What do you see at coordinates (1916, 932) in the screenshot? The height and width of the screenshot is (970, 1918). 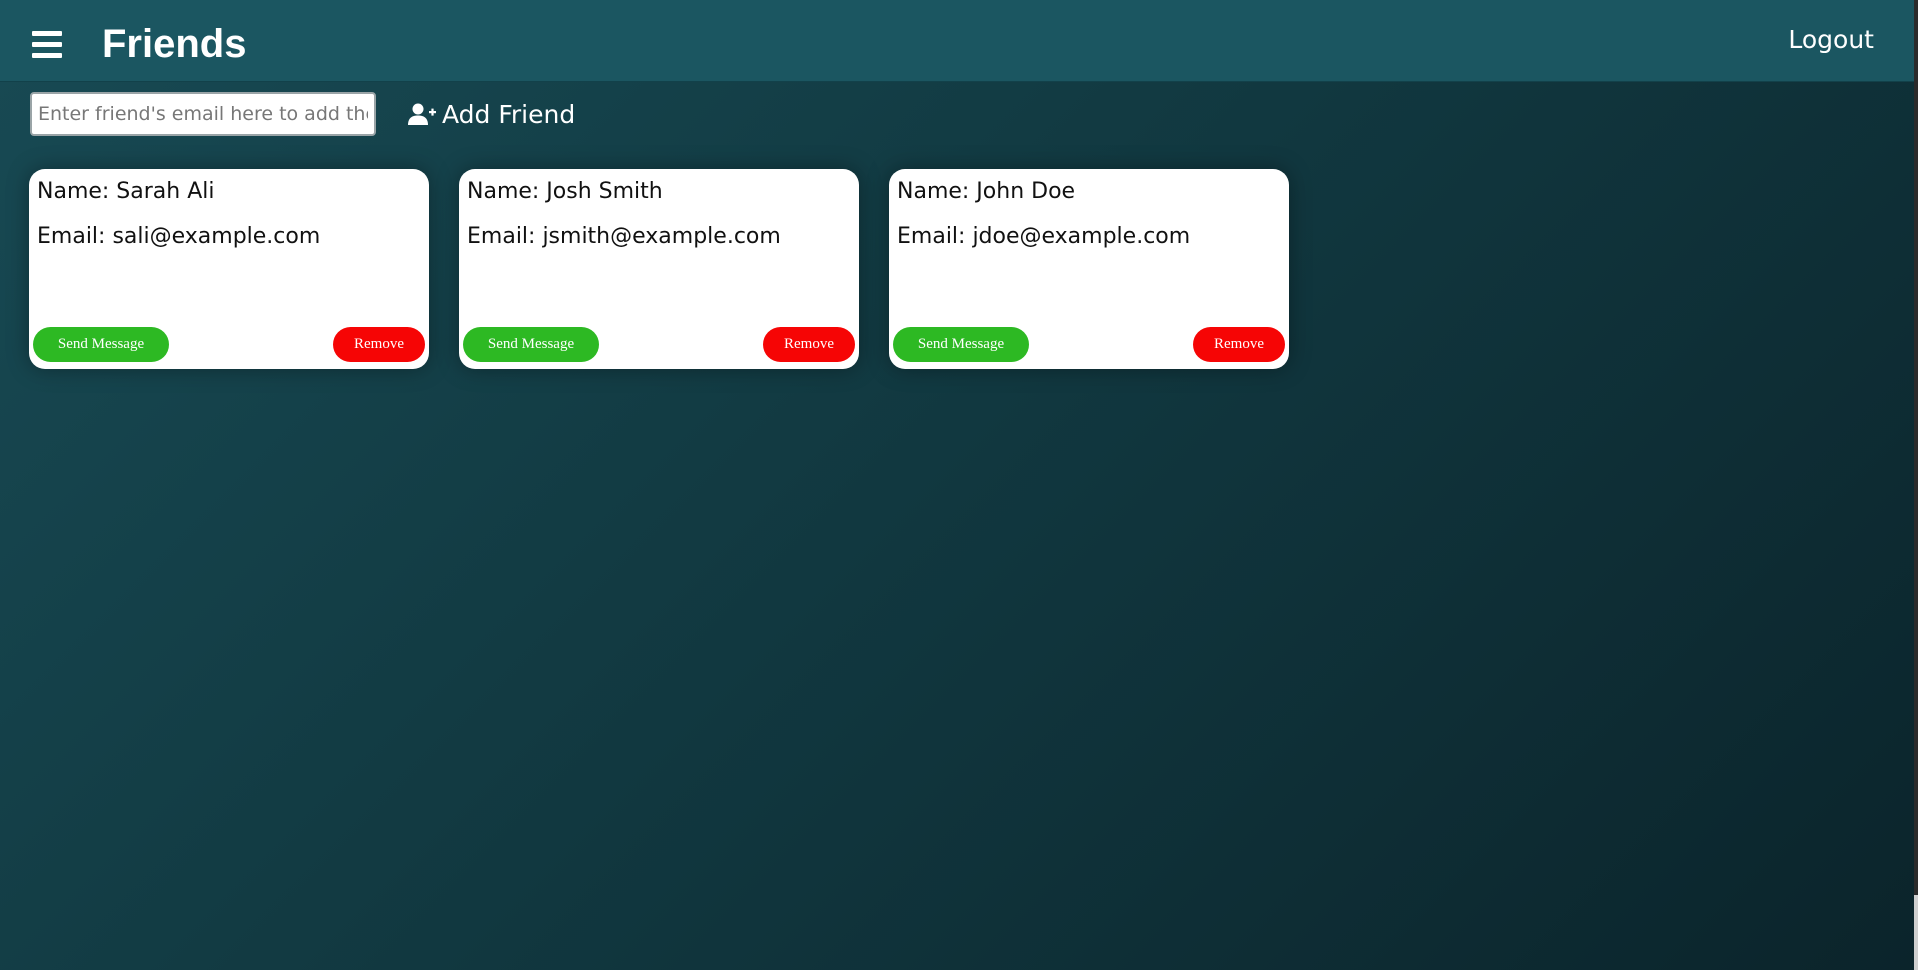 I see `scrollbar-thumb` at bounding box center [1916, 932].